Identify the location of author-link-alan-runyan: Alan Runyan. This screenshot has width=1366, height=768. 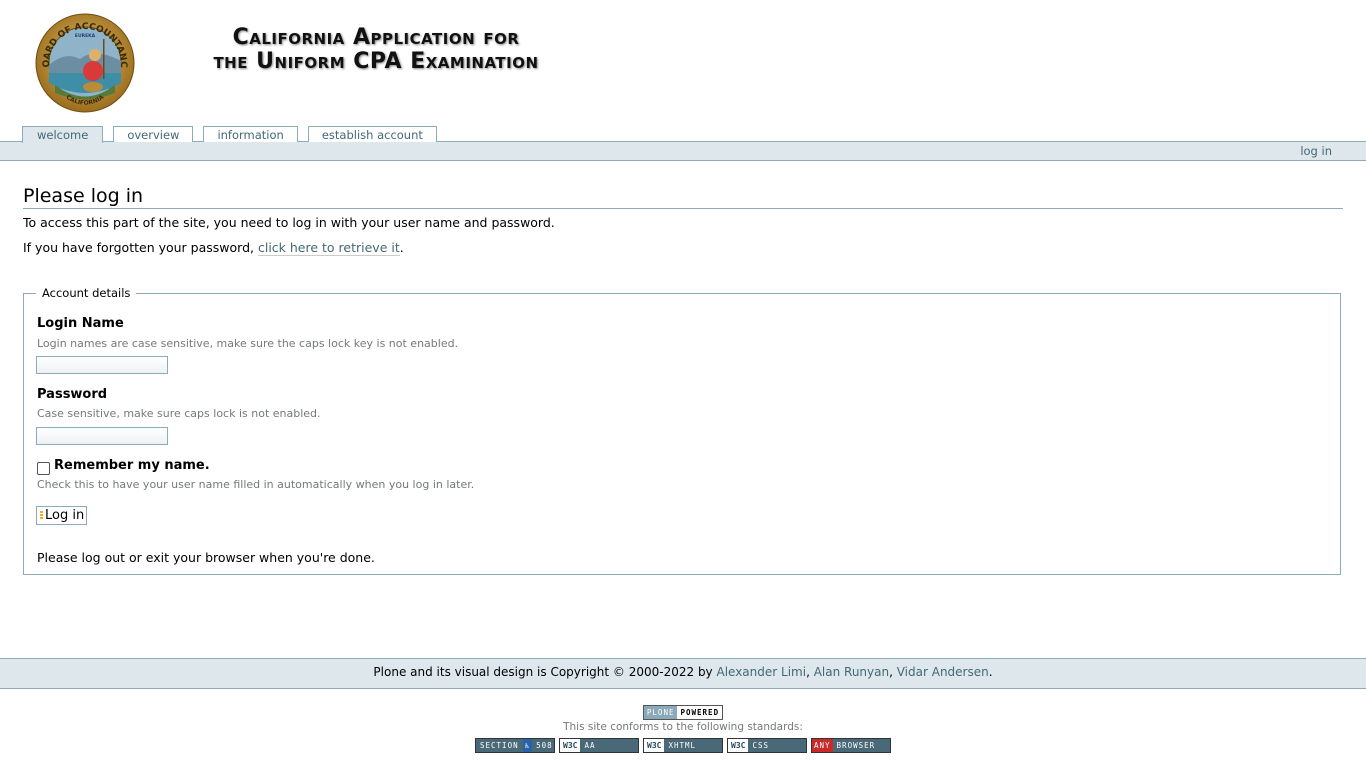
(851, 672).